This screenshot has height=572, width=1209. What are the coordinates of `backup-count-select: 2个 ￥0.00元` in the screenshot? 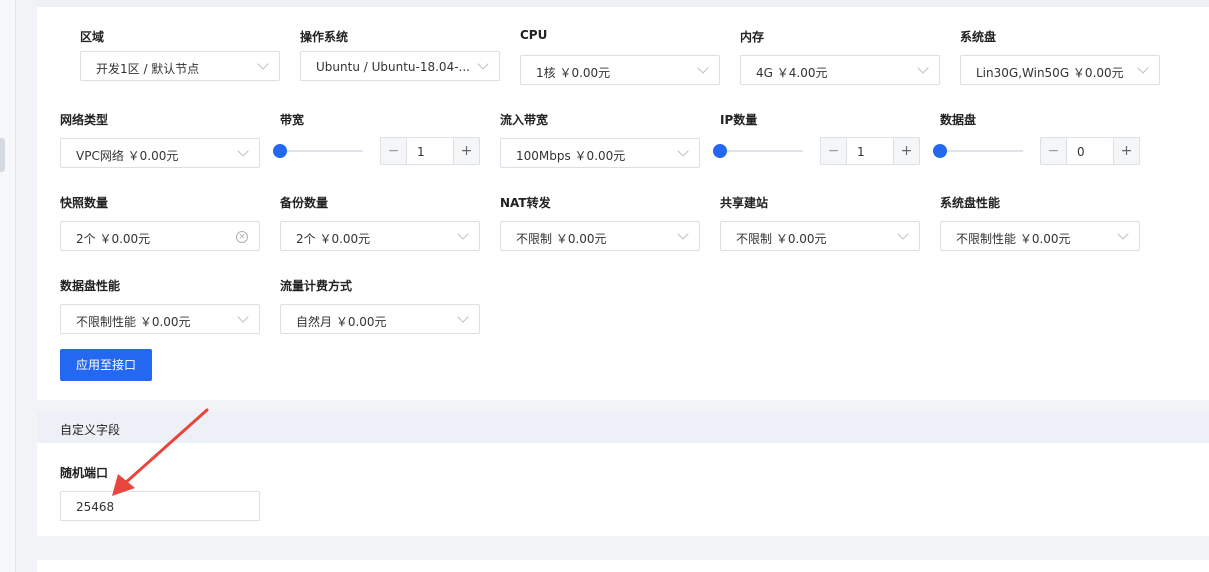 It's located at (380, 236).